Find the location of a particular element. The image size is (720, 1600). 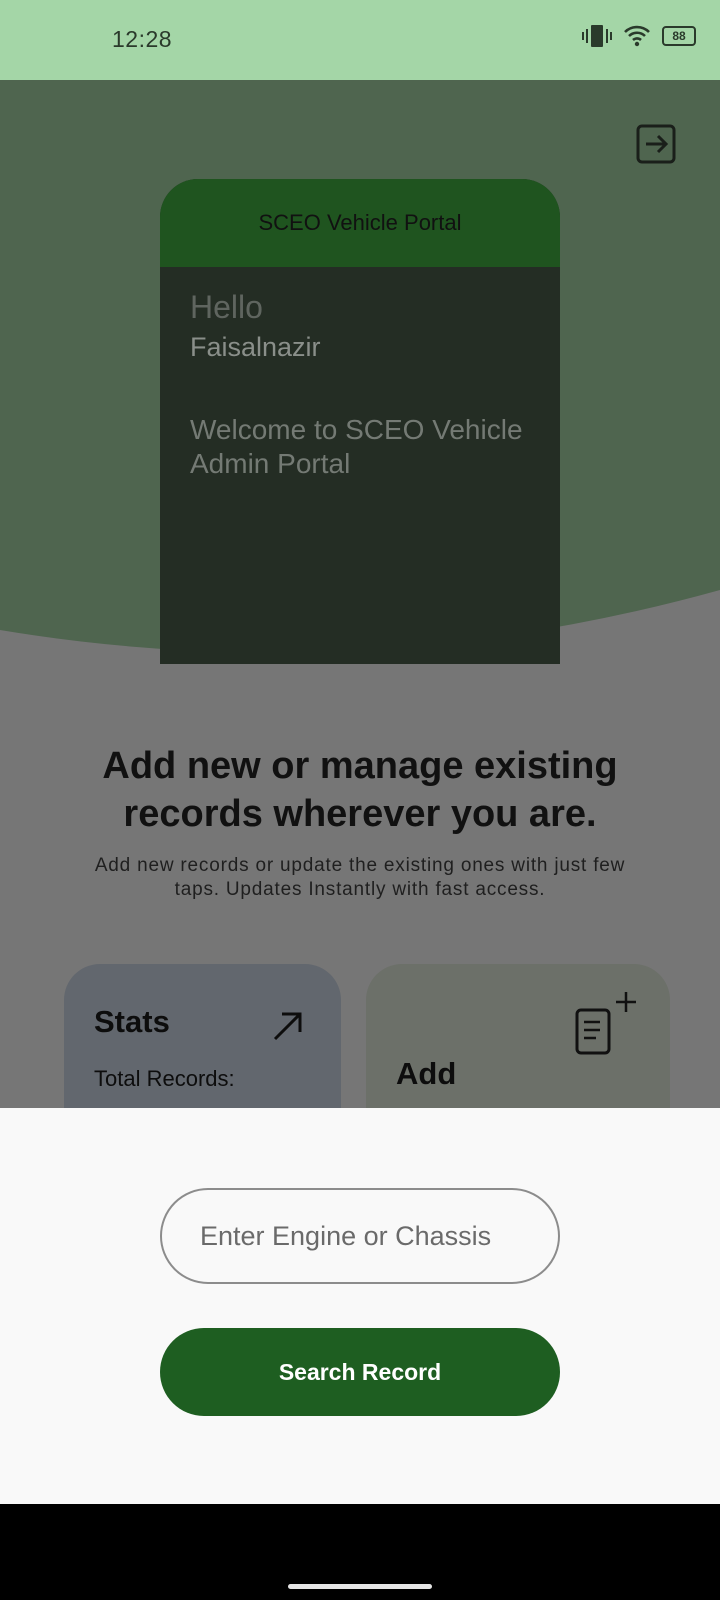

document-add-icon is located at coordinates (605, 1023).